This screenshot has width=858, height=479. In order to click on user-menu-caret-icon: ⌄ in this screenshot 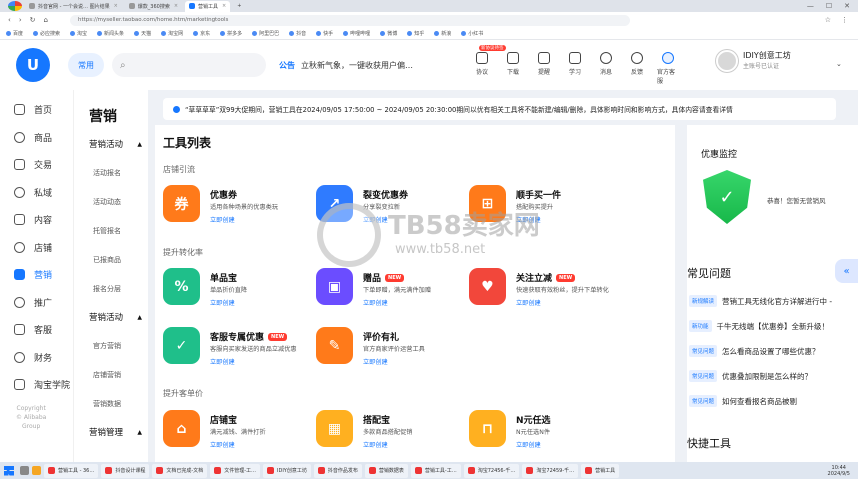, I will do `click(839, 64)`.